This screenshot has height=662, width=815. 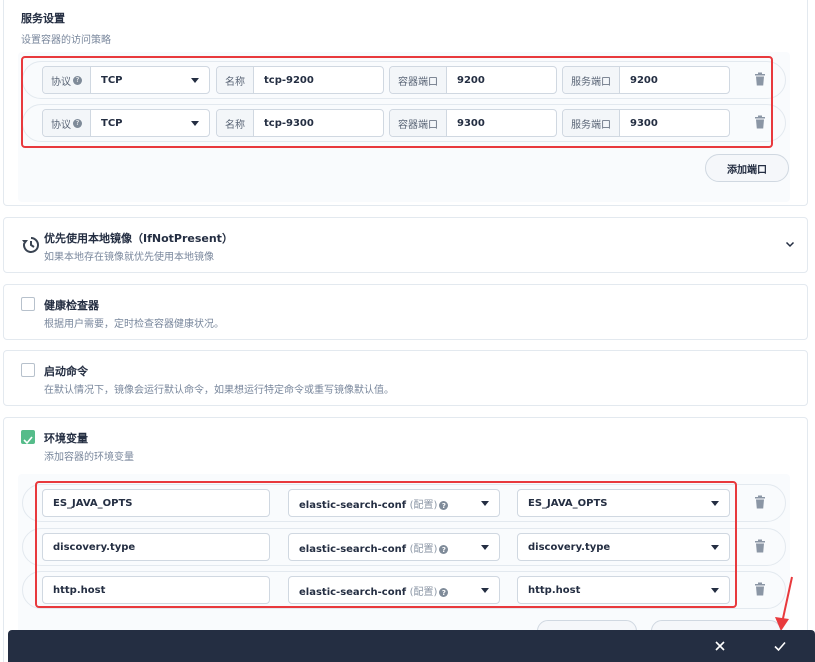 I want to click on chevron-down-icon, so click(x=790, y=244).